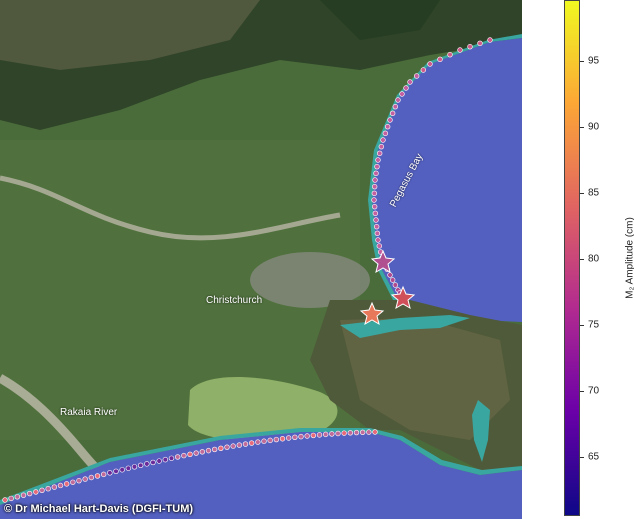 Image resolution: width=634 pixels, height=519 pixels. I want to click on colorbar-tick-label: 85, so click(594, 193).